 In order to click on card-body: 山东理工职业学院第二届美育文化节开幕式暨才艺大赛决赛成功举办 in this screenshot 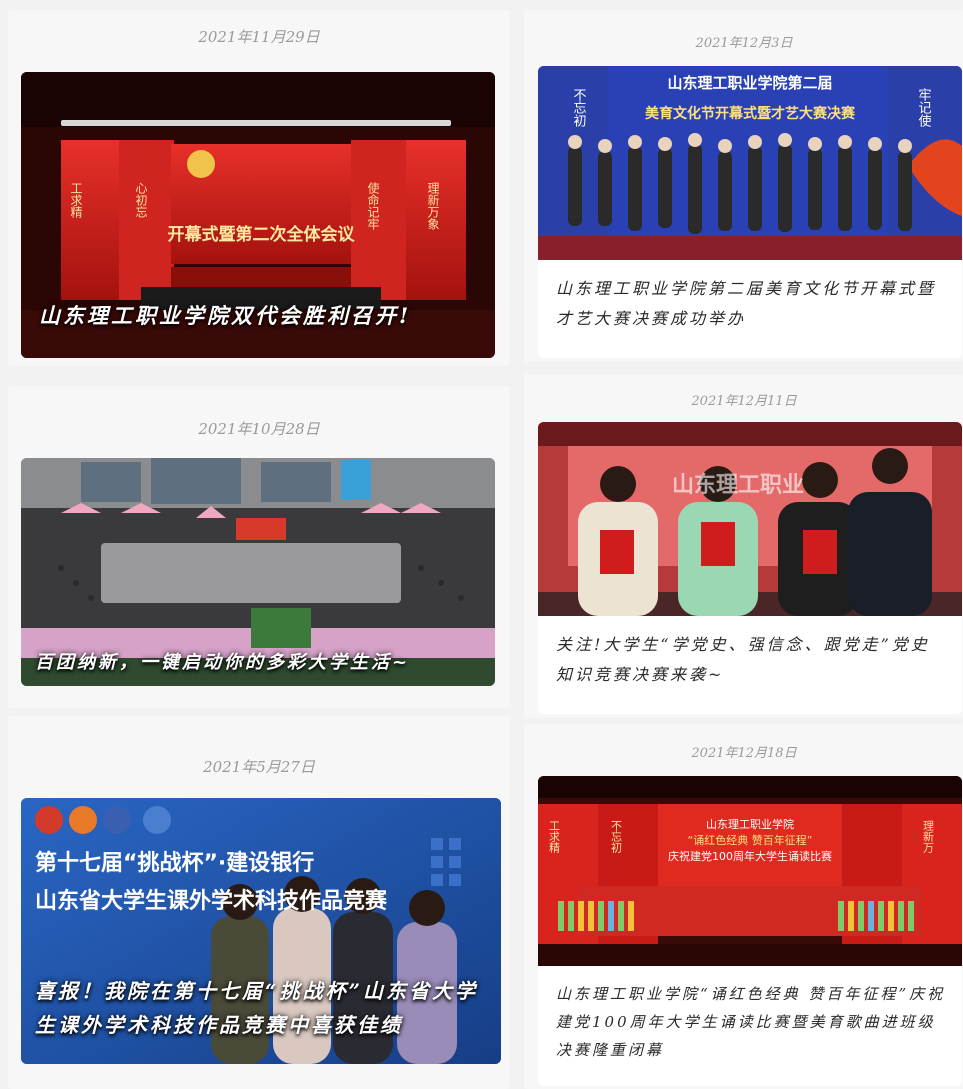, I will do `click(750, 309)`.